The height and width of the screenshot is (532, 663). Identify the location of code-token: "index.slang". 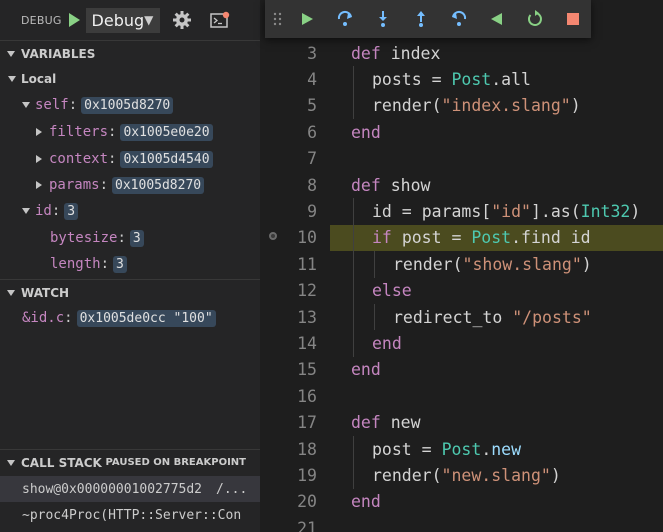
(506, 106).